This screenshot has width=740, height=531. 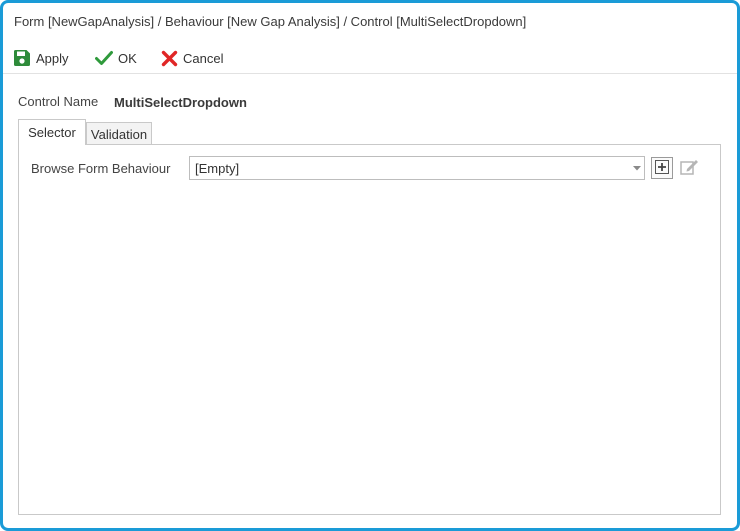 I want to click on tab-validation-label: Validation, so click(x=119, y=134).